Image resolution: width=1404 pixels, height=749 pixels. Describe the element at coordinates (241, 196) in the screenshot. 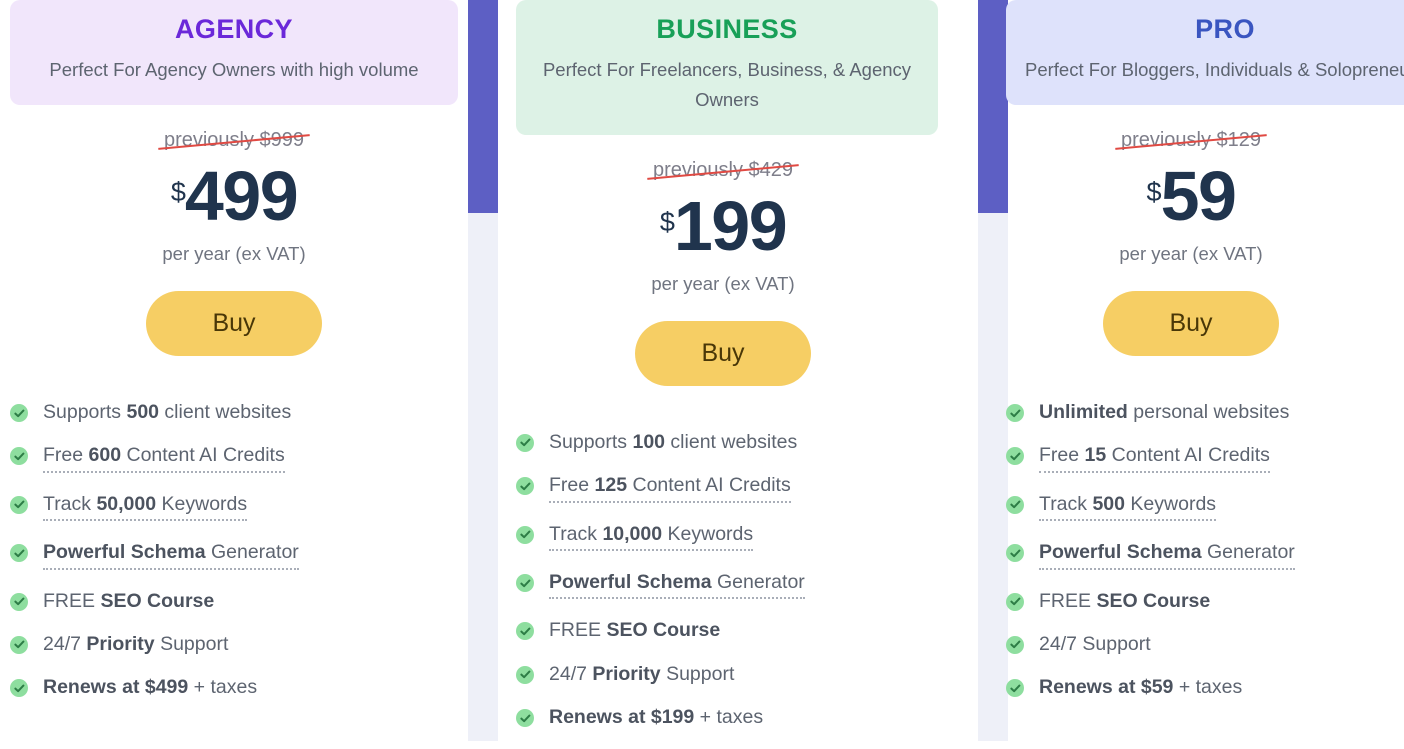

I see `price-amount: 499` at that location.